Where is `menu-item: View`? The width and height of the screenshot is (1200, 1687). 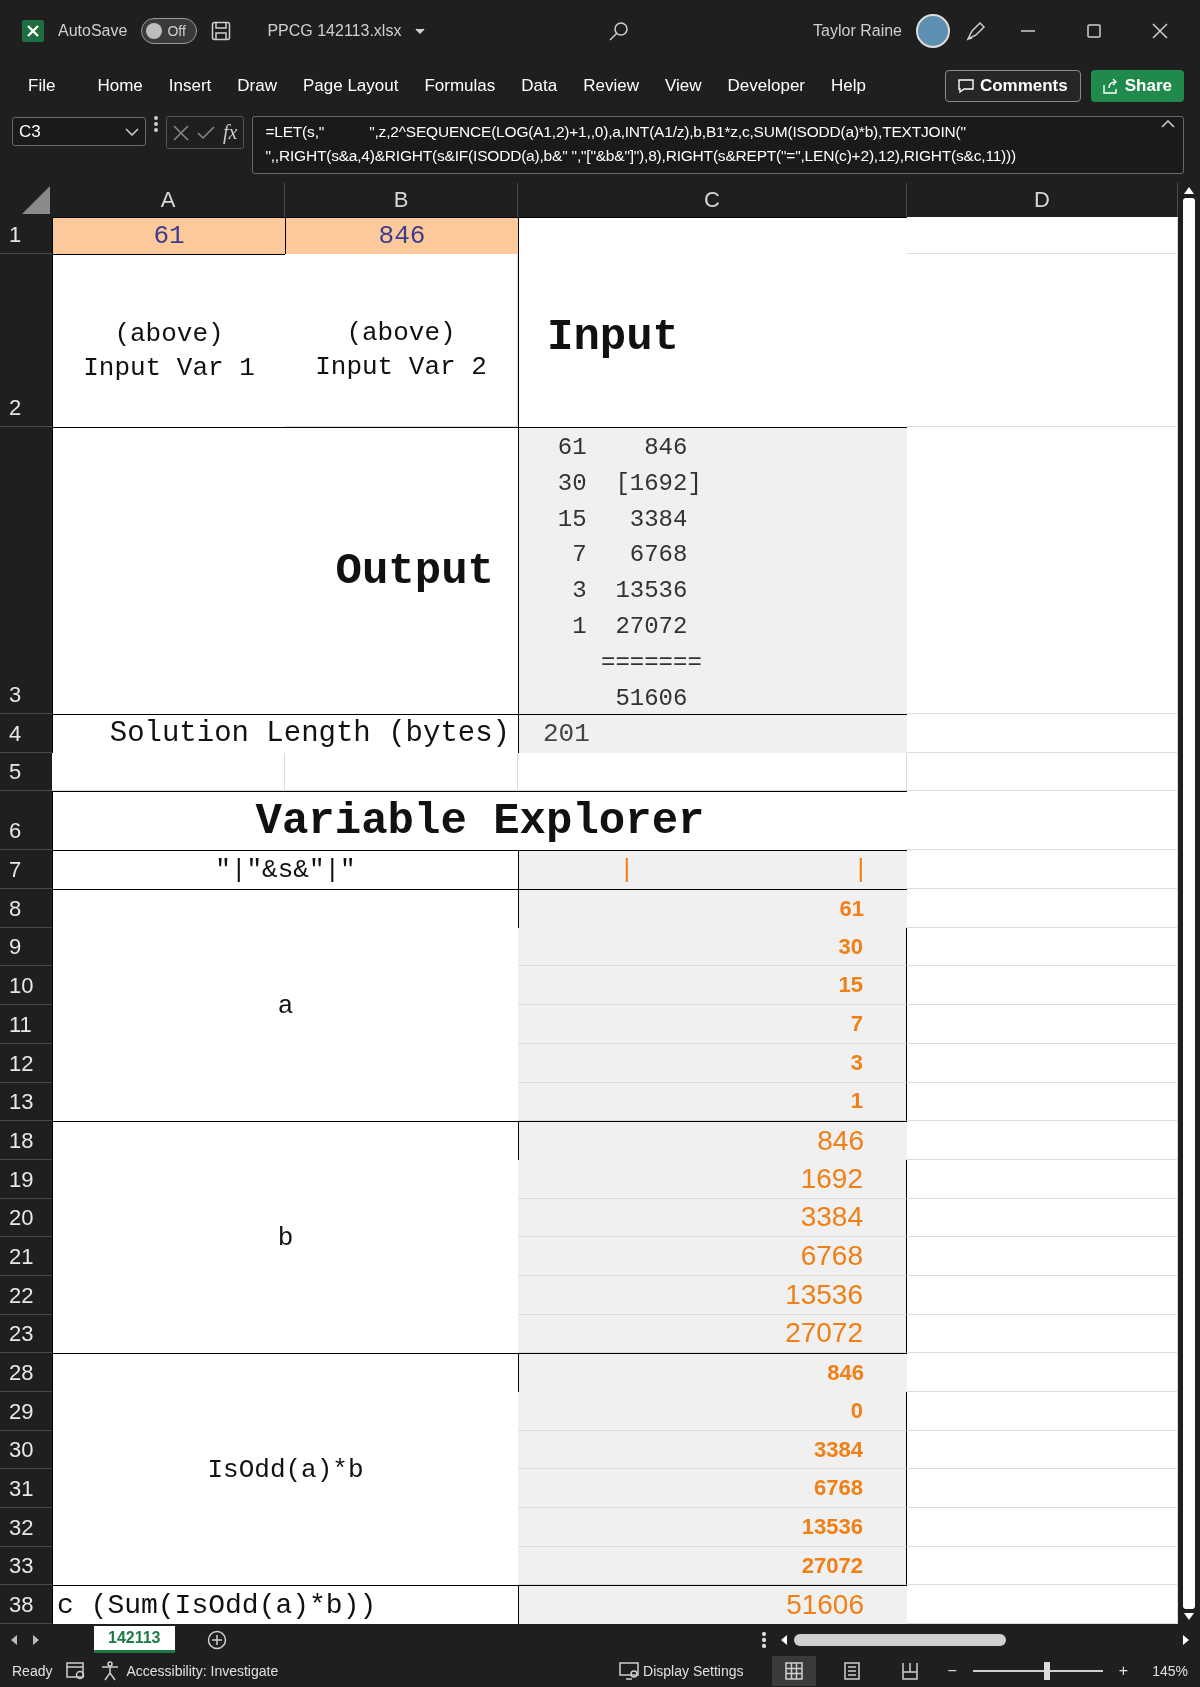
menu-item: View is located at coordinates (683, 86).